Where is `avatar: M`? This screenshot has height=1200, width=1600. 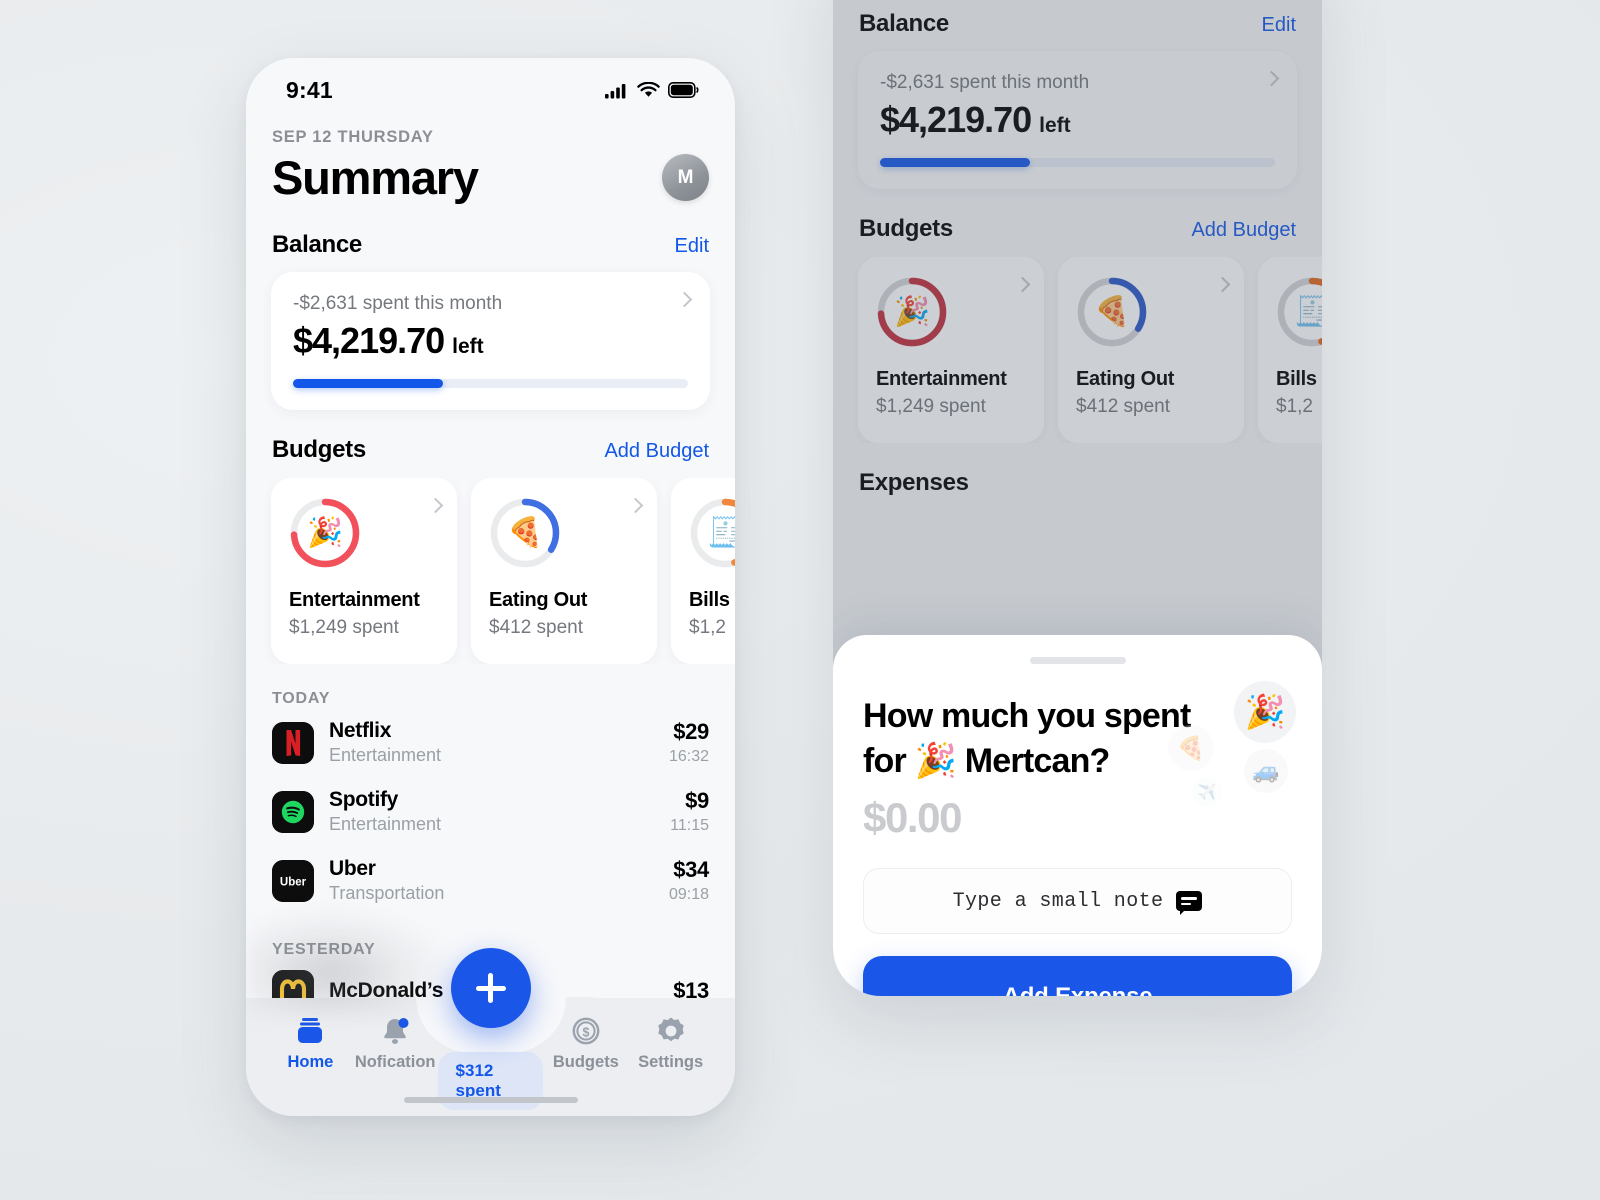
avatar: M is located at coordinates (685, 177).